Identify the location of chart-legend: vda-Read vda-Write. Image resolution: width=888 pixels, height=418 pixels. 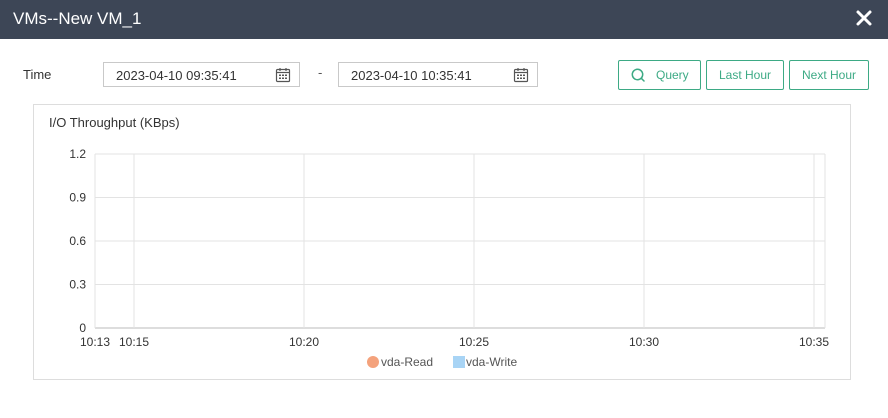
(442, 362).